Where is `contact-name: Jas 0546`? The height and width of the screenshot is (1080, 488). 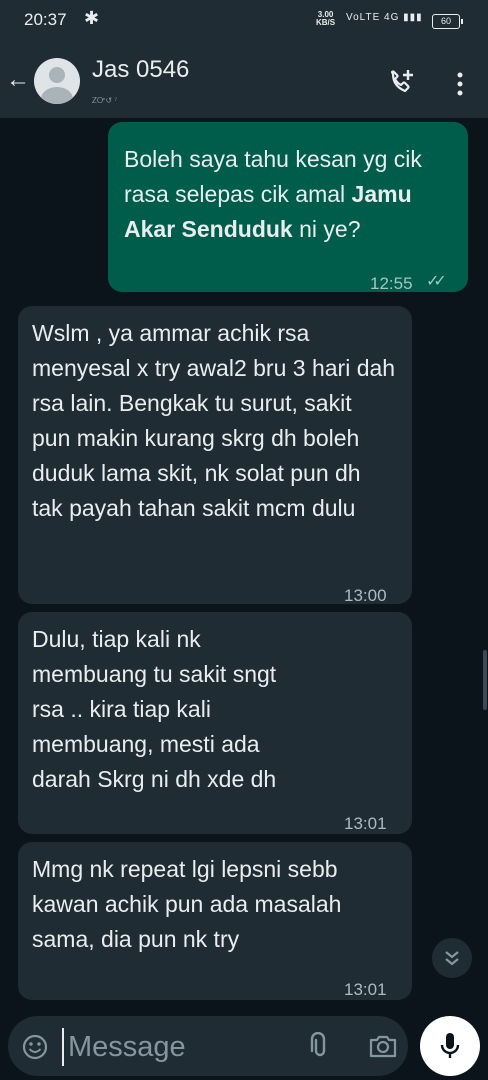 contact-name: Jas 0546 is located at coordinates (140, 70).